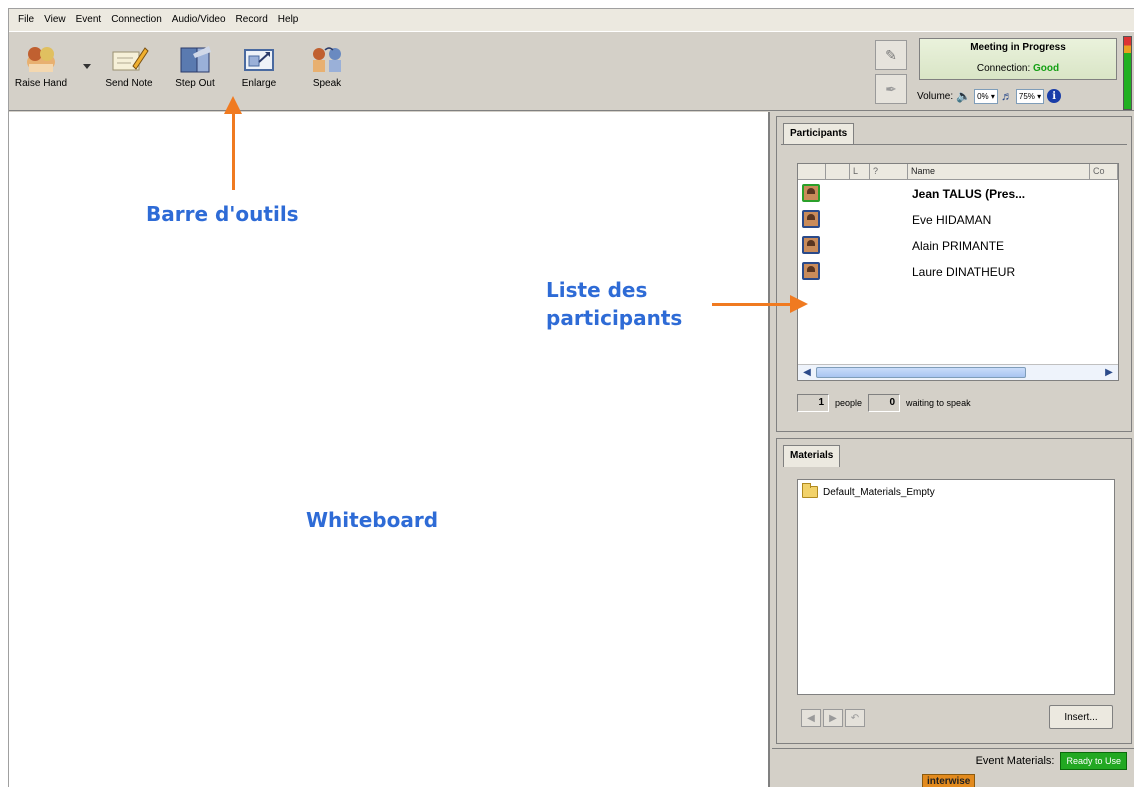 The width and height of the screenshot is (1134, 787). Describe the element at coordinates (760, 304) in the screenshot. I see `participants-annotation-arrow` at that location.